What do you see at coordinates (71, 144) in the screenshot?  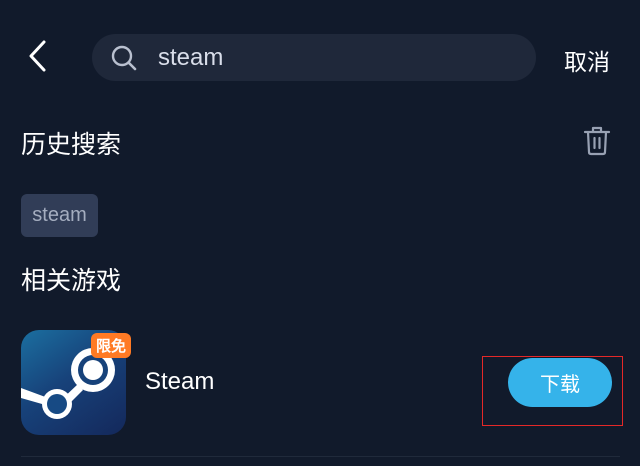 I see `history-section-title: 历史搜索` at bounding box center [71, 144].